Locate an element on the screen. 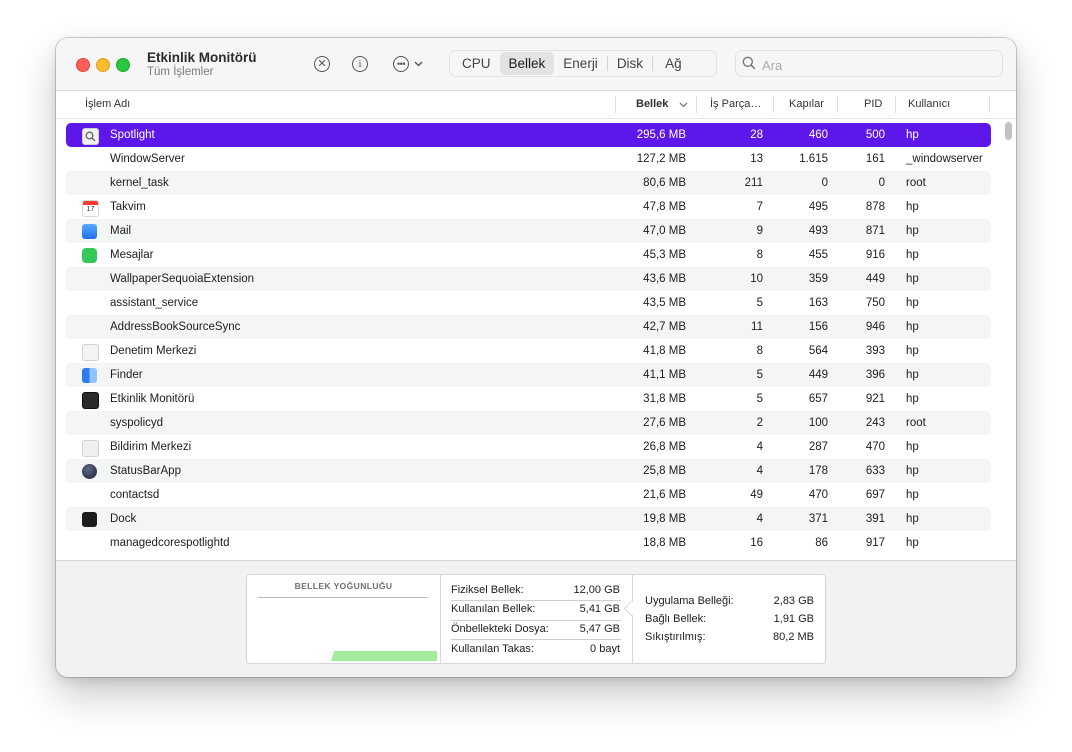 This screenshot has width=1072, height=752. pid-value: 0 is located at coordinates (881, 183).